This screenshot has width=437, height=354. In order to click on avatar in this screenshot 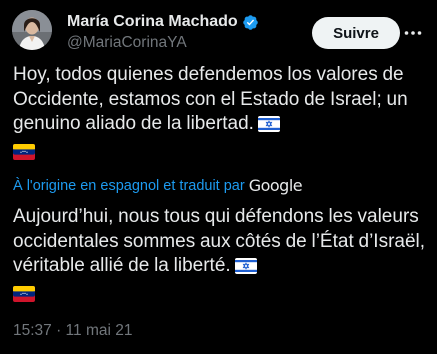, I will do `click(32, 30)`.